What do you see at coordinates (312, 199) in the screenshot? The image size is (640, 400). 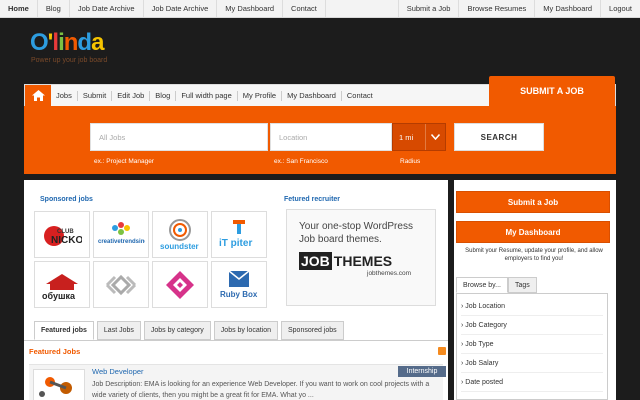 I see `featured-recruiter-heading: Fetured recruiter` at bounding box center [312, 199].